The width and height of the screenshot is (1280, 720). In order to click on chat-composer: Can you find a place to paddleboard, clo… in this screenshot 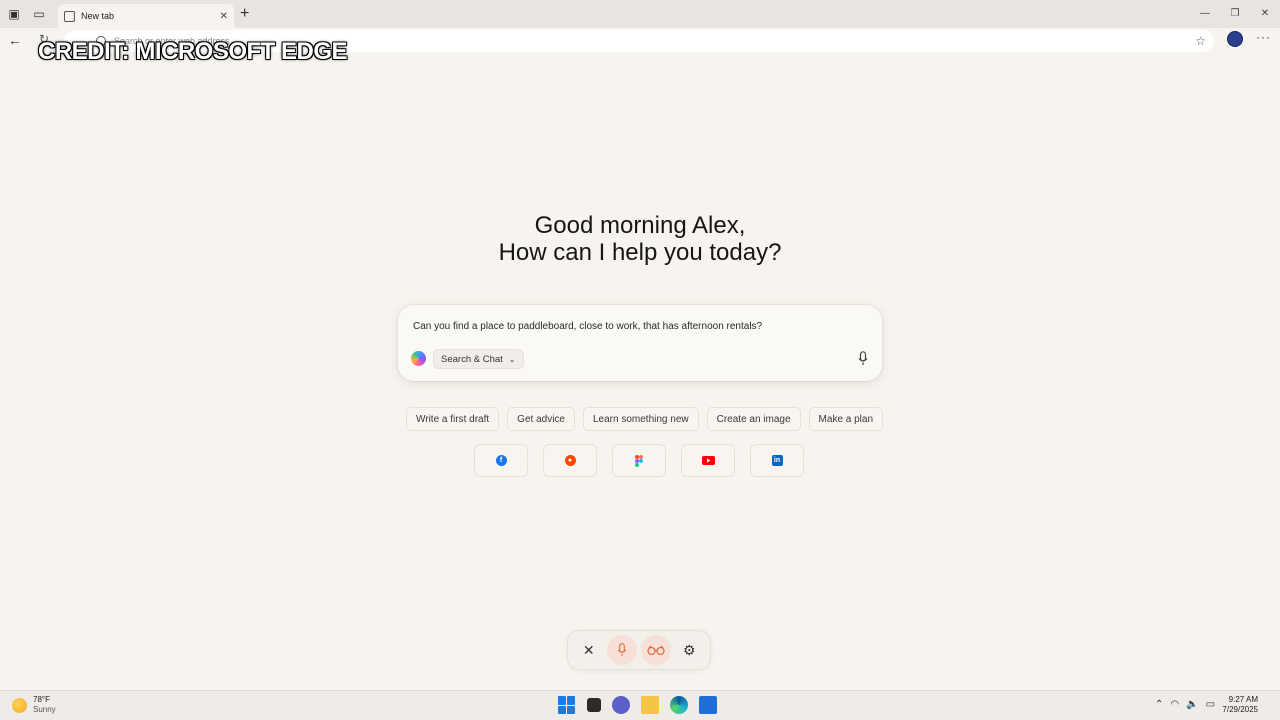, I will do `click(640, 343)`.